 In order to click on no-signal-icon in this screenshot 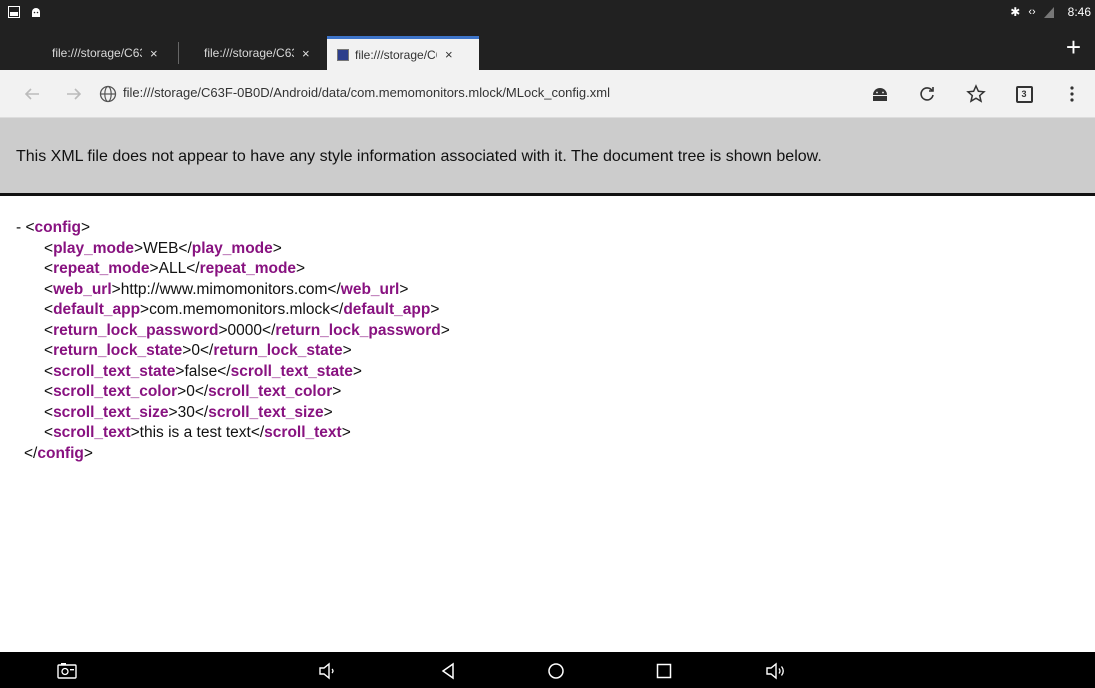, I will do `click(1048, 12)`.